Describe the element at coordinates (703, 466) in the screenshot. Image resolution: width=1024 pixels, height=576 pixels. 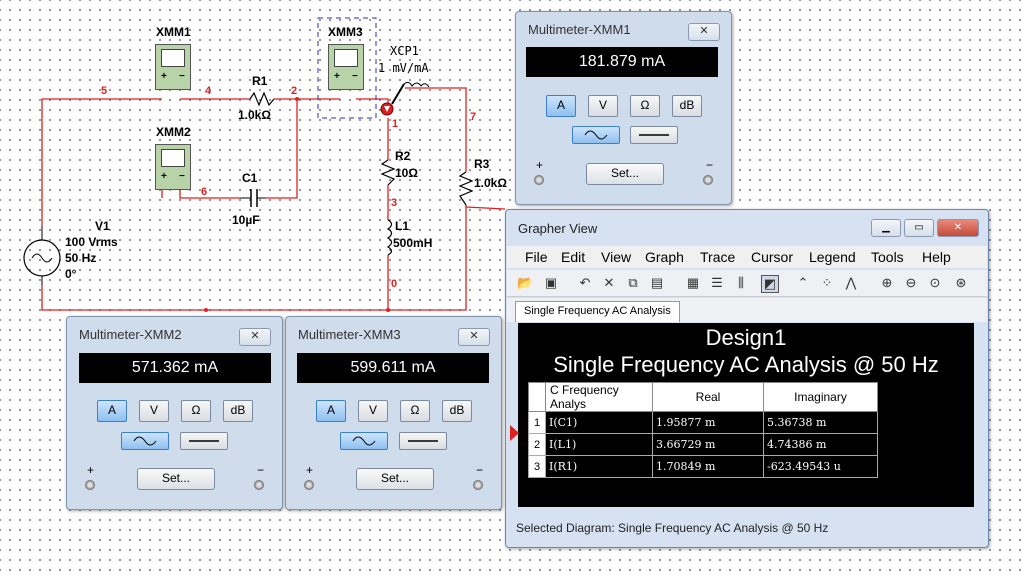
I see `table-row: 3 I(R1) 1.70849 m -623.49543 u` at that location.